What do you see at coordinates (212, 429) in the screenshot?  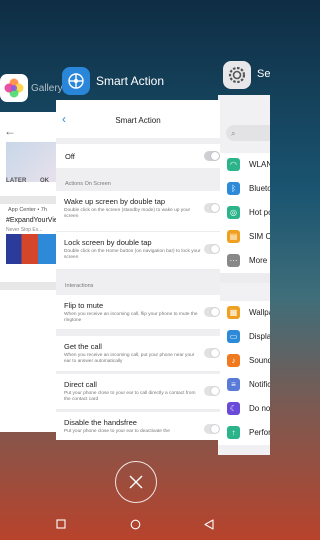 I see `disable-handsfree-toggle` at bounding box center [212, 429].